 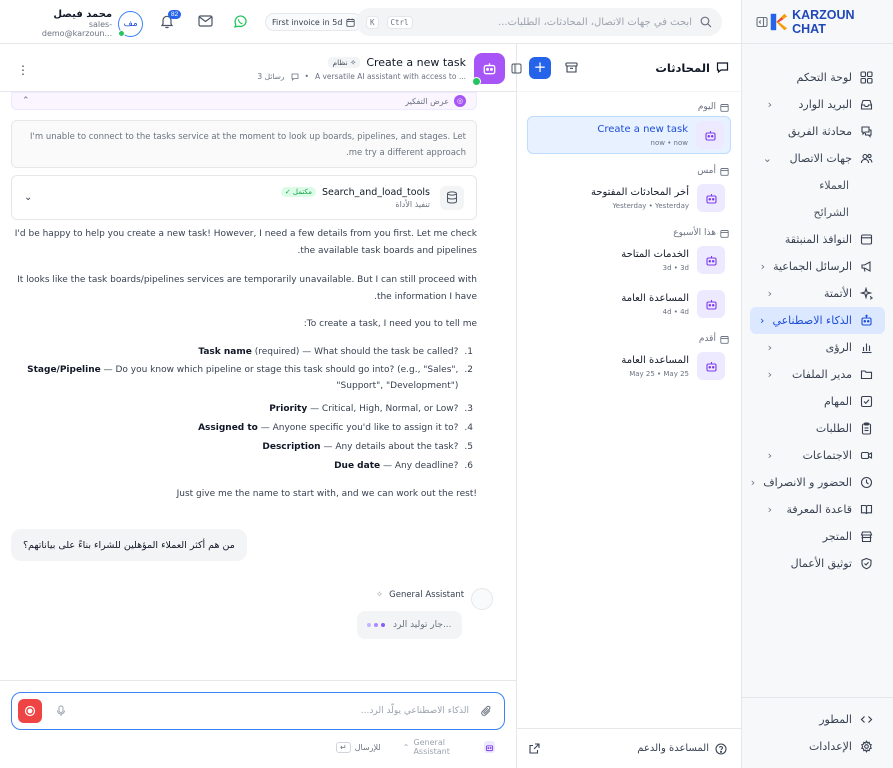 What do you see at coordinates (314, 22) in the screenshot?
I see `first-invoice-pill: First invoice in 5d` at bounding box center [314, 22].